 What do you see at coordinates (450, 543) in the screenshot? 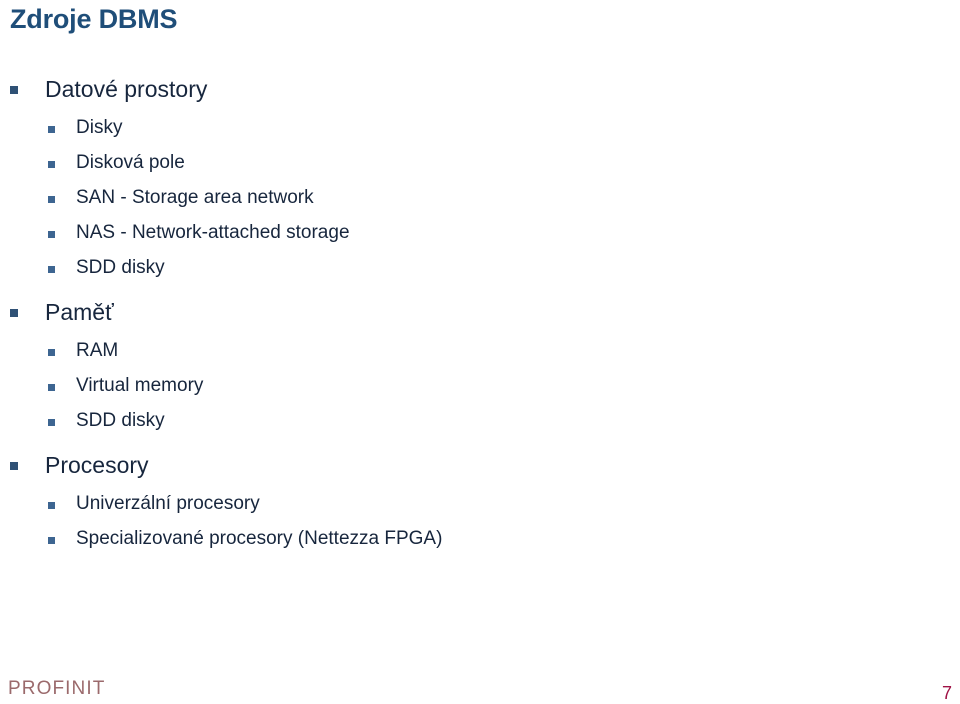
I see `list-item: Specializované procesory (Nettezza FPGA)` at bounding box center [450, 543].